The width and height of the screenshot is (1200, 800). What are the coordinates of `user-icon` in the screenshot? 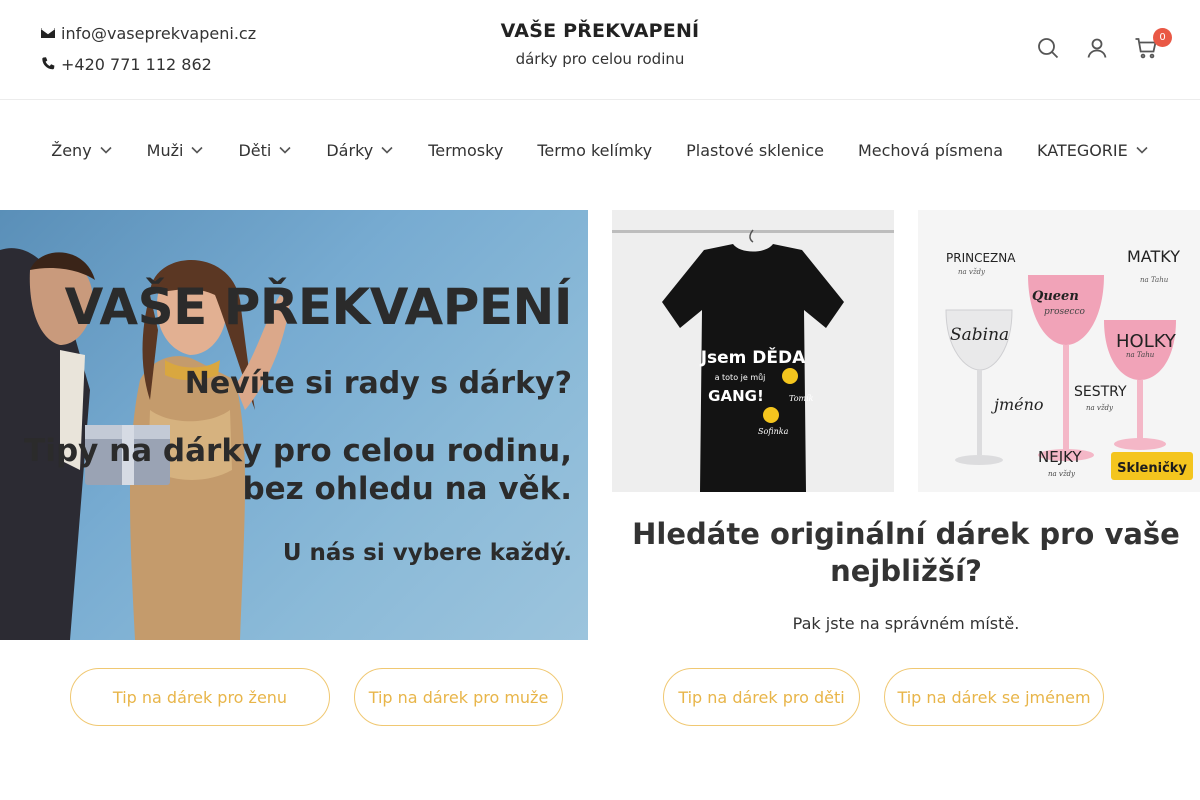 It's located at (1097, 48).